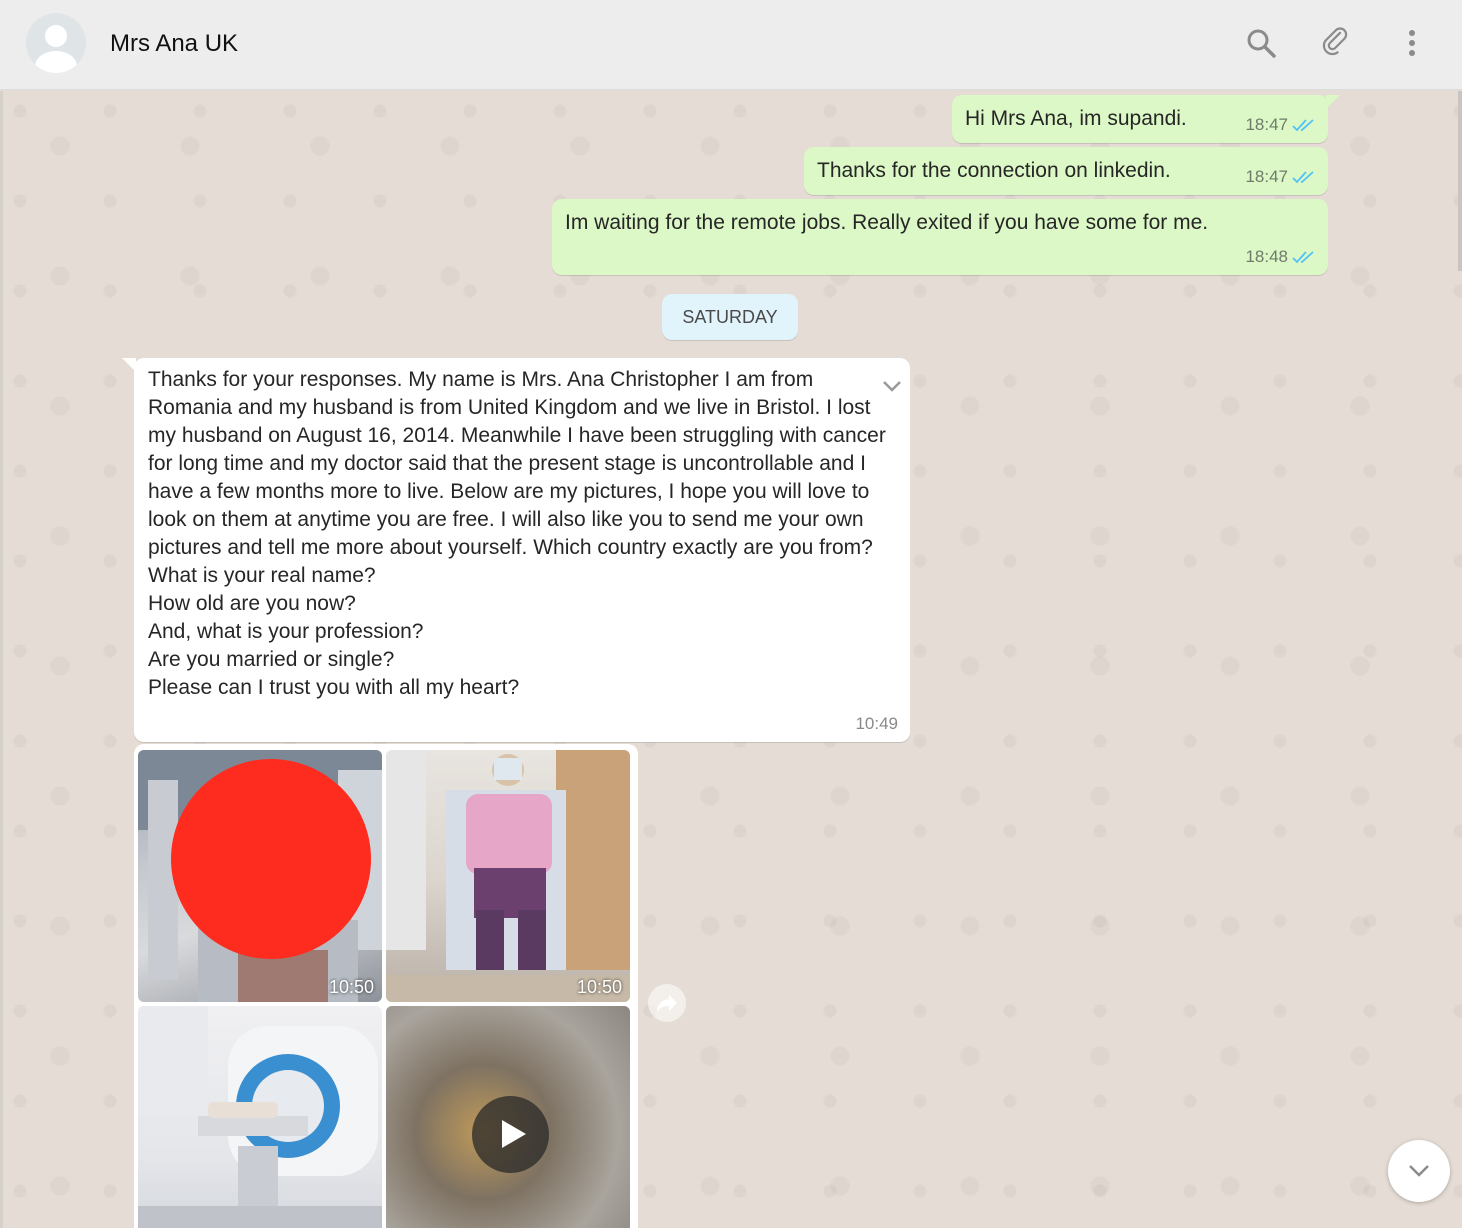 This screenshot has width=1462, height=1228. Describe the element at coordinates (174, 44) in the screenshot. I see `contact-name: Mrs Ana UK` at that location.